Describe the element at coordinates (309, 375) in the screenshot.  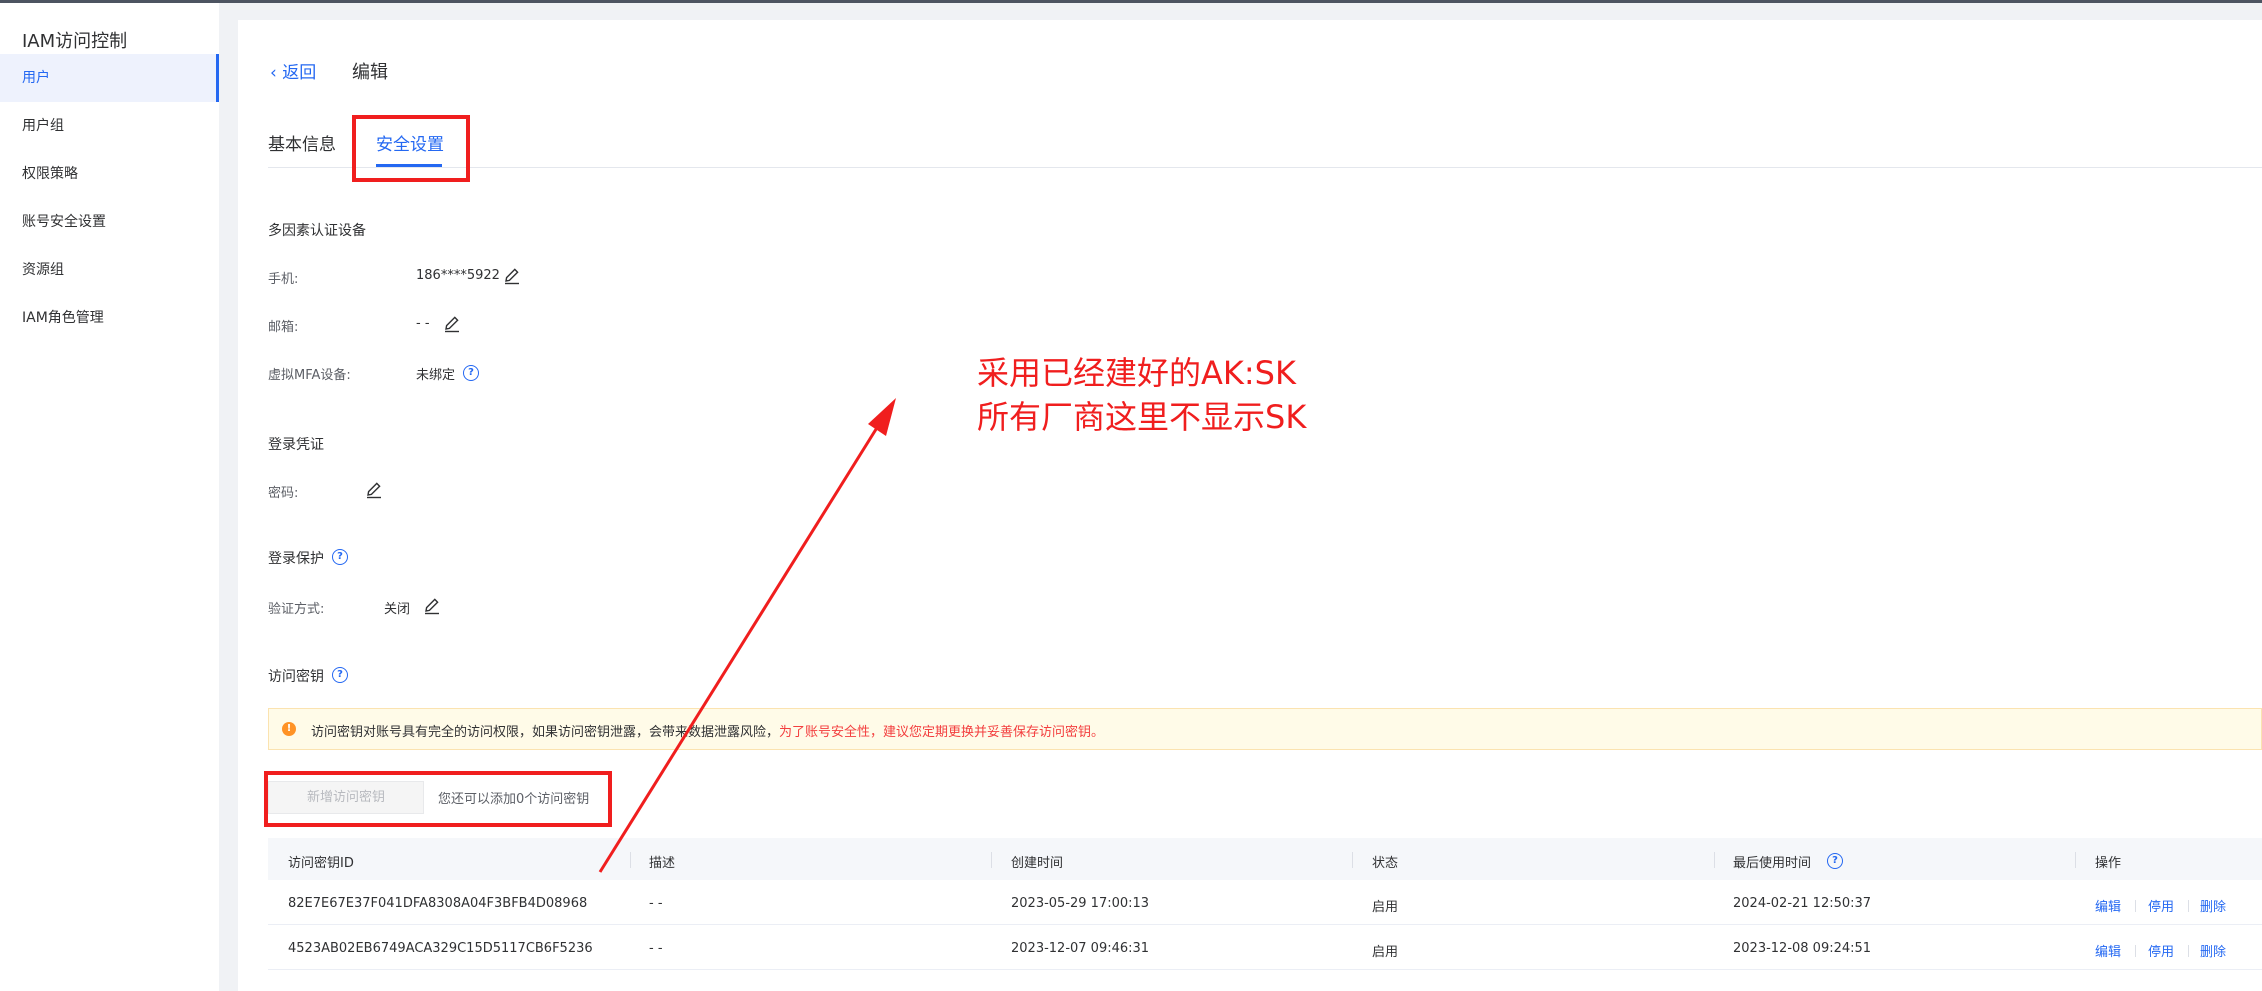
I see `virtual-mfa-label: 虚拟MFA设备:` at that location.